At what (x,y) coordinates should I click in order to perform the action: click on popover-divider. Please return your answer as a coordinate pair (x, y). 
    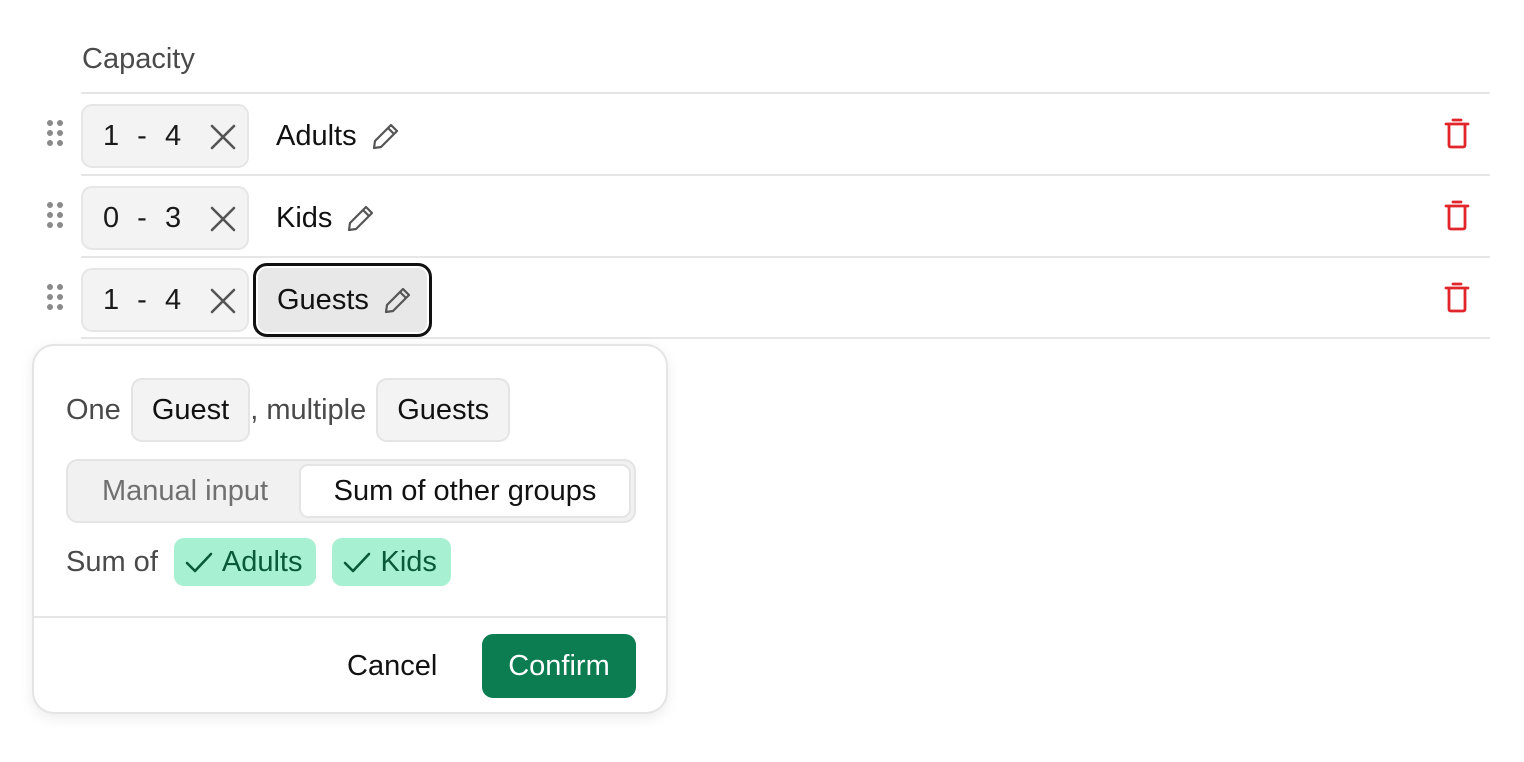
    Looking at the image, I should click on (350, 617).